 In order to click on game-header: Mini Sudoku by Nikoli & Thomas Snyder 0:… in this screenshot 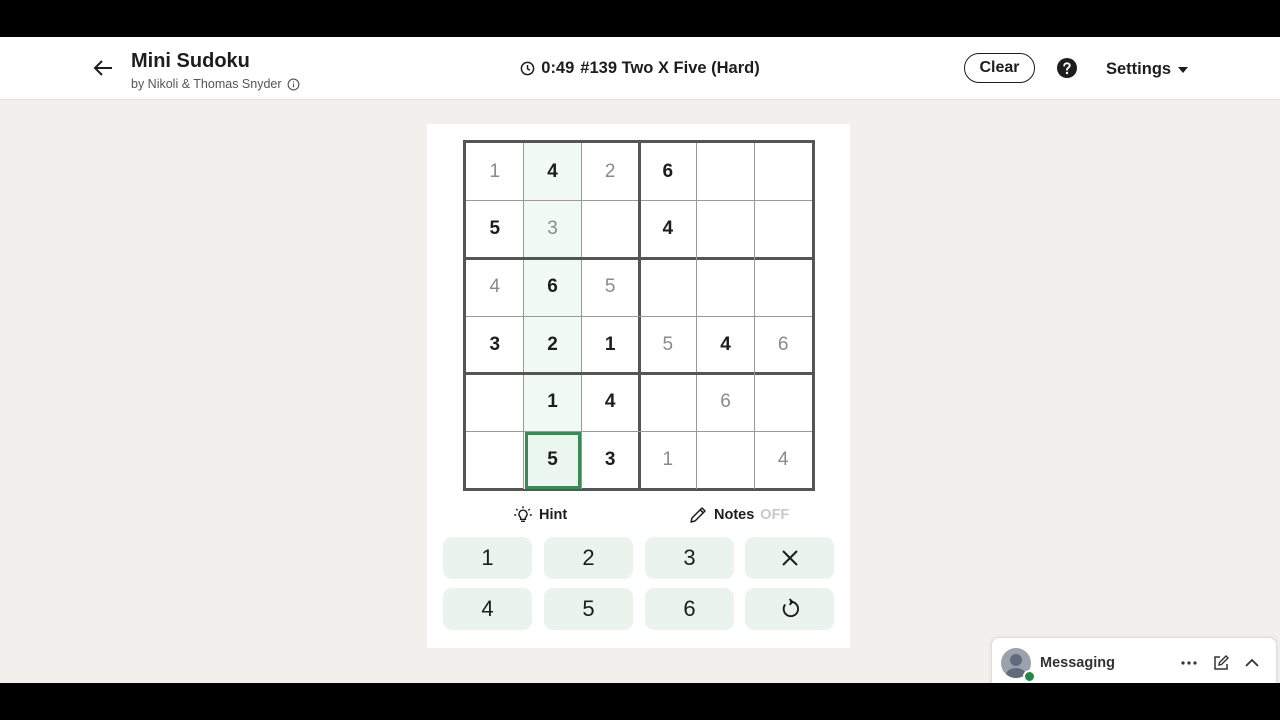, I will do `click(640, 68)`.